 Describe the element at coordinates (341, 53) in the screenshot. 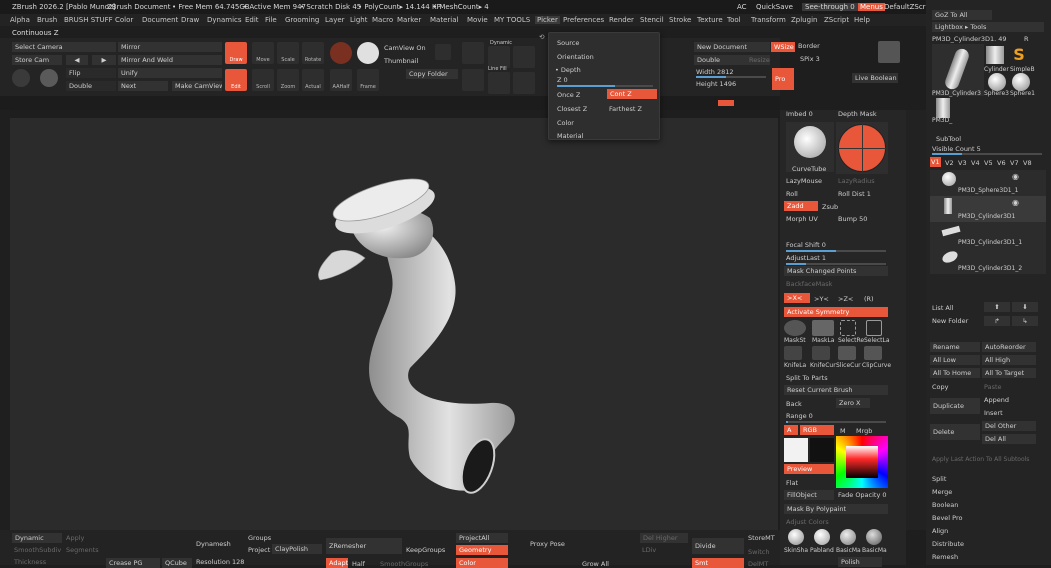

I see `brush-icon` at that location.